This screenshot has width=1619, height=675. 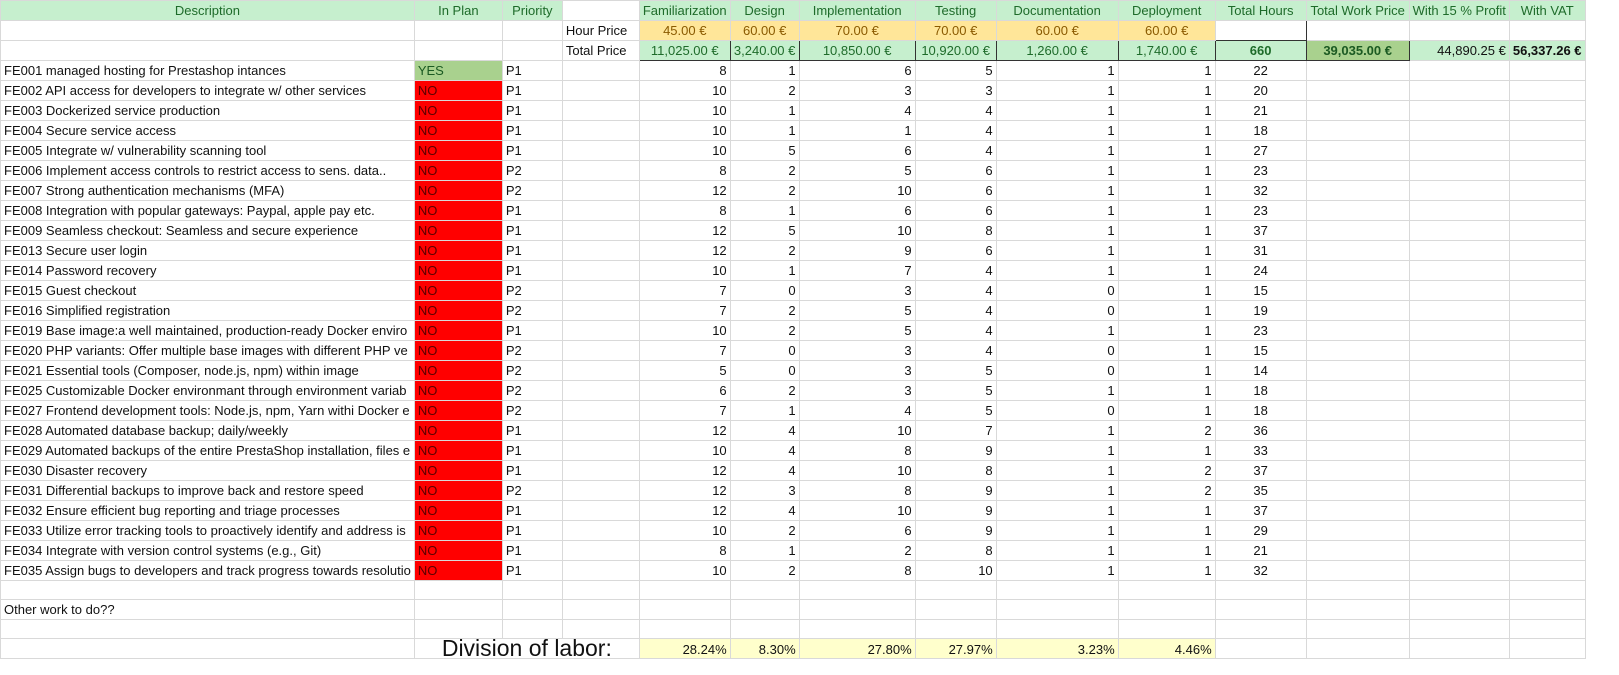 I want to click on header-priority: Priority, so click(x=532, y=10).